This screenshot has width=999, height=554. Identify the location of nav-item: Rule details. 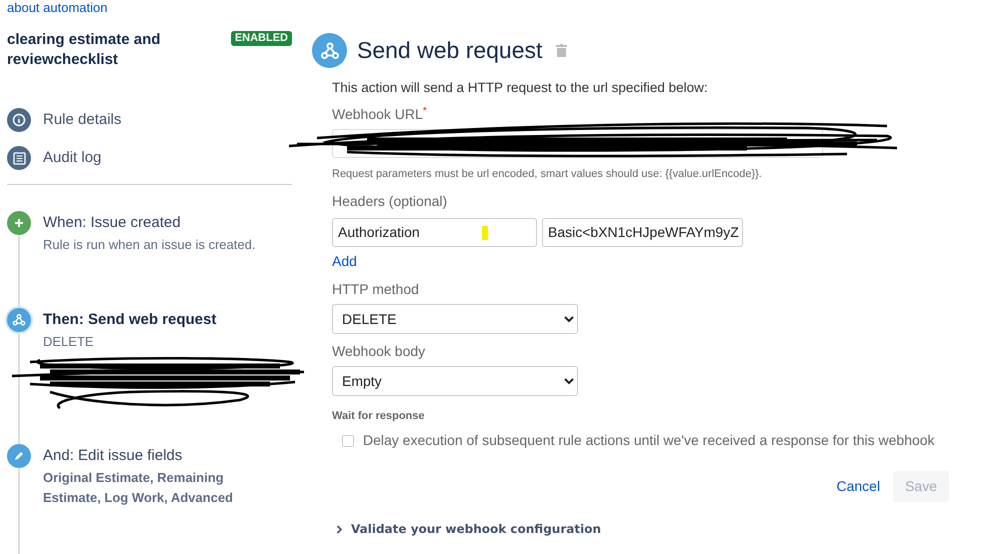
(149, 120).